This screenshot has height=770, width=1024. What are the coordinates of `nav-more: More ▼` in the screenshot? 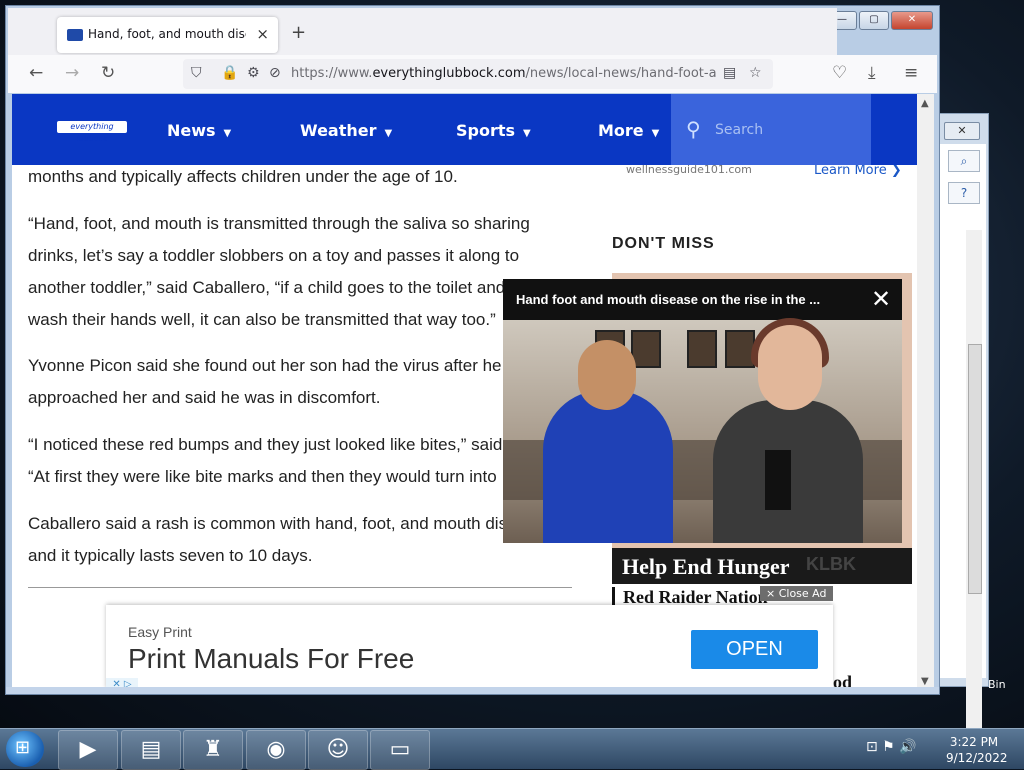 It's located at (628, 130).